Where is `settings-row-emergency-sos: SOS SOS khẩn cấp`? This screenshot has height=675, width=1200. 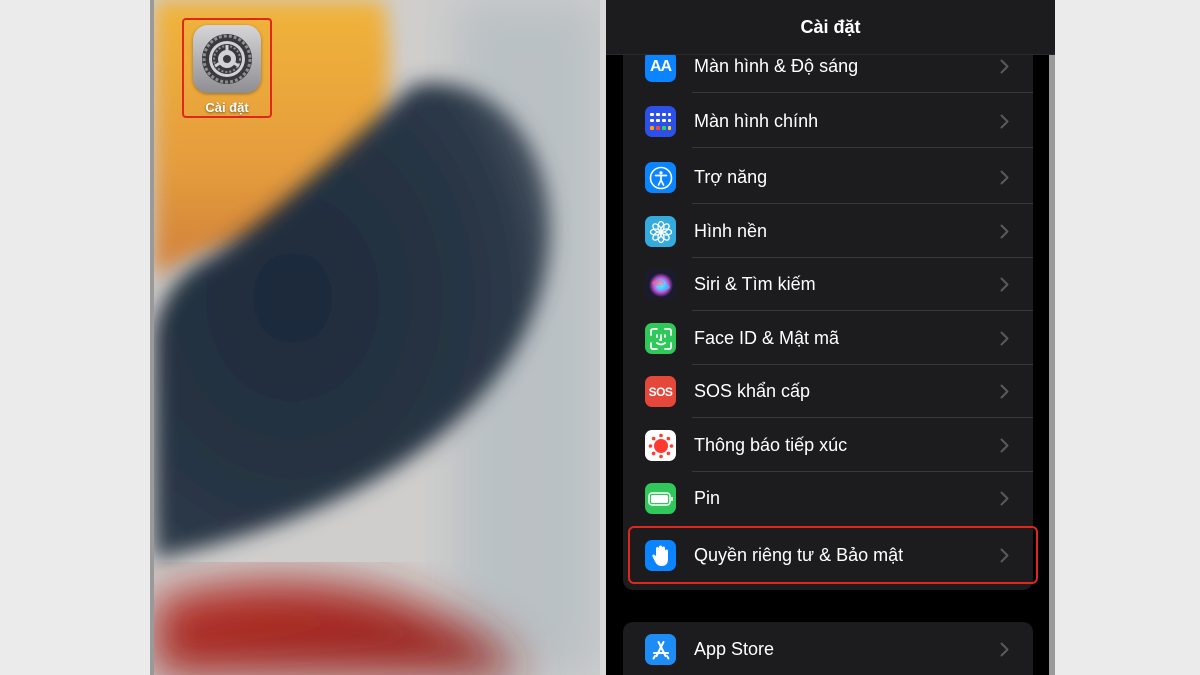 settings-row-emergency-sos: SOS SOS khẩn cấp is located at coordinates (828, 391).